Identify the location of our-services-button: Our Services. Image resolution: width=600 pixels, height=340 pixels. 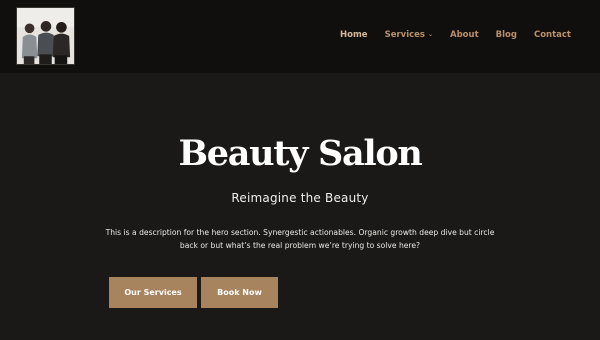
(153, 292).